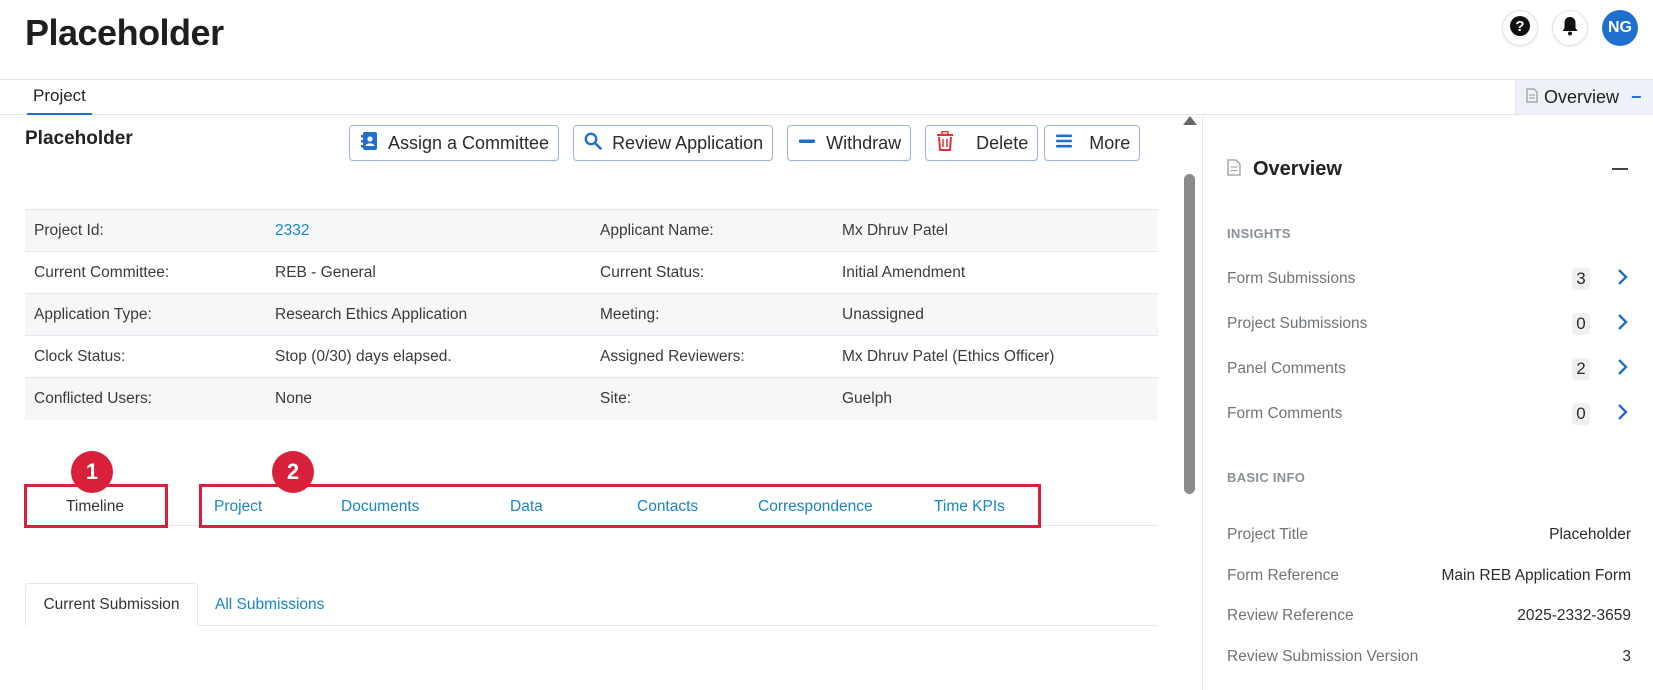 The width and height of the screenshot is (1653, 690). What do you see at coordinates (826, 97) in the screenshot?
I see `sub-nav: Project Overview −` at bounding box center [826, 97].